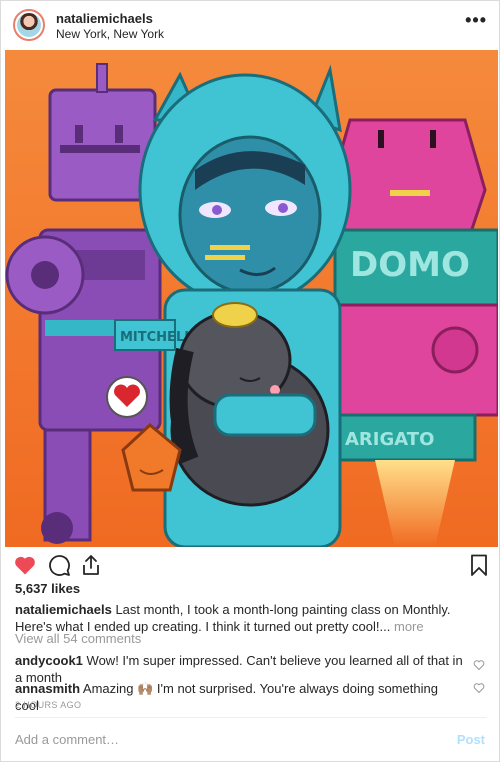  What do you see at coordinates (104, 18) in the screenshot?
I see `username: nataliemichaels` at bounding box center [104, 18].